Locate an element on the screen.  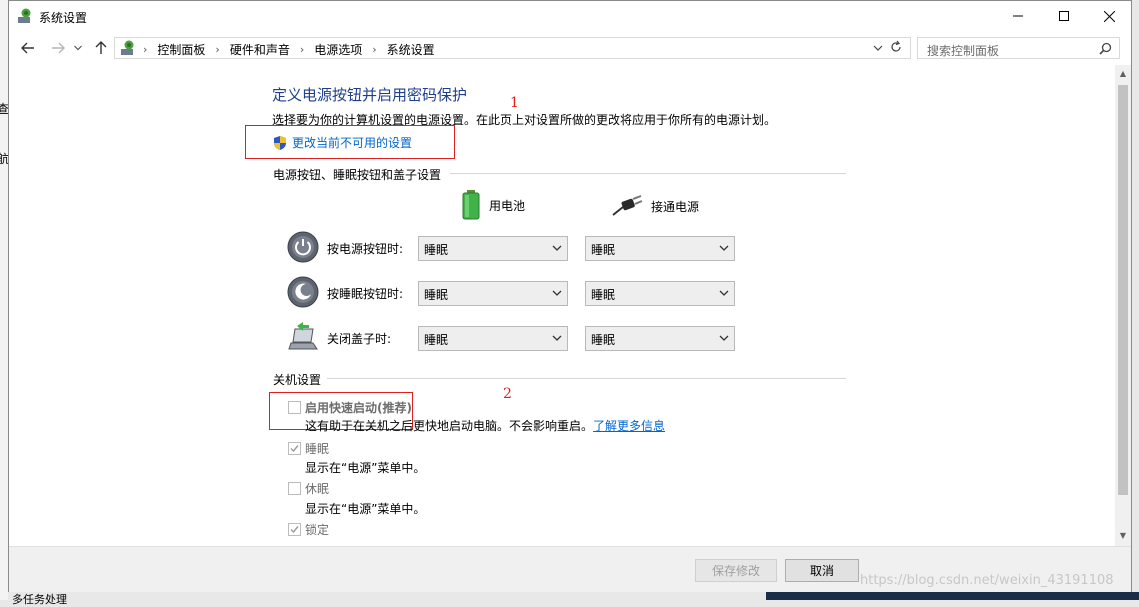
maximize-button is located at coordinates (1064, 16).